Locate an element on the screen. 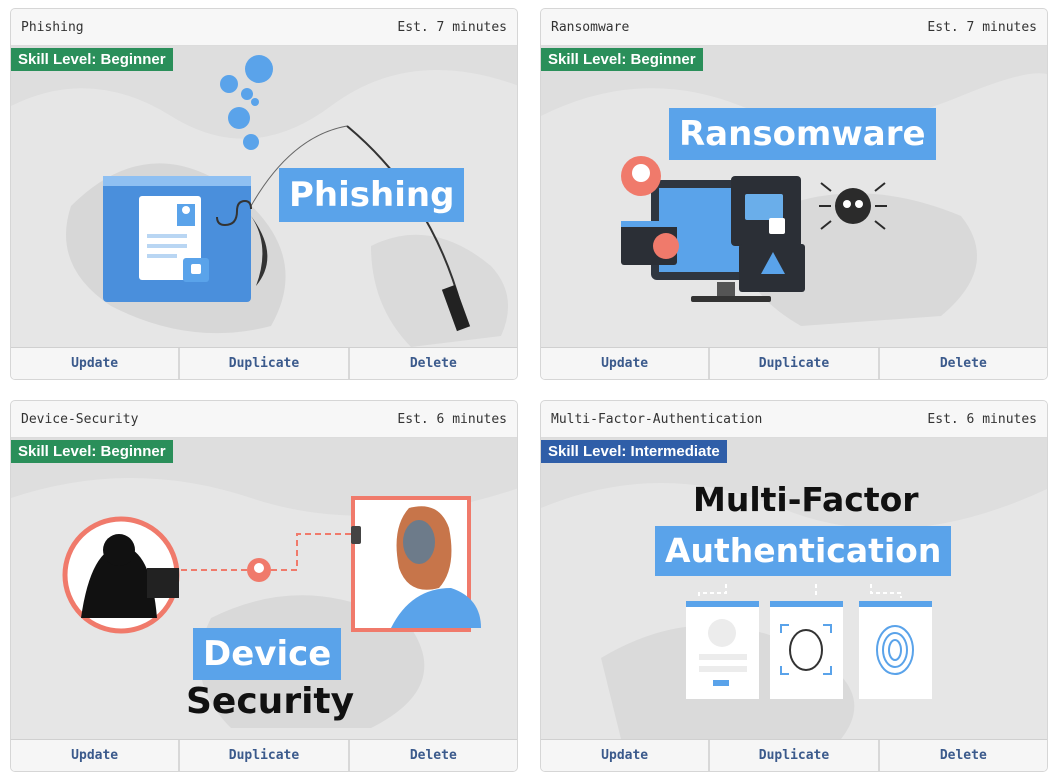 The width and height of the screenshot is (1058, 772). thumbnail-title-line-1: Device is located at coordinates (267, 654).